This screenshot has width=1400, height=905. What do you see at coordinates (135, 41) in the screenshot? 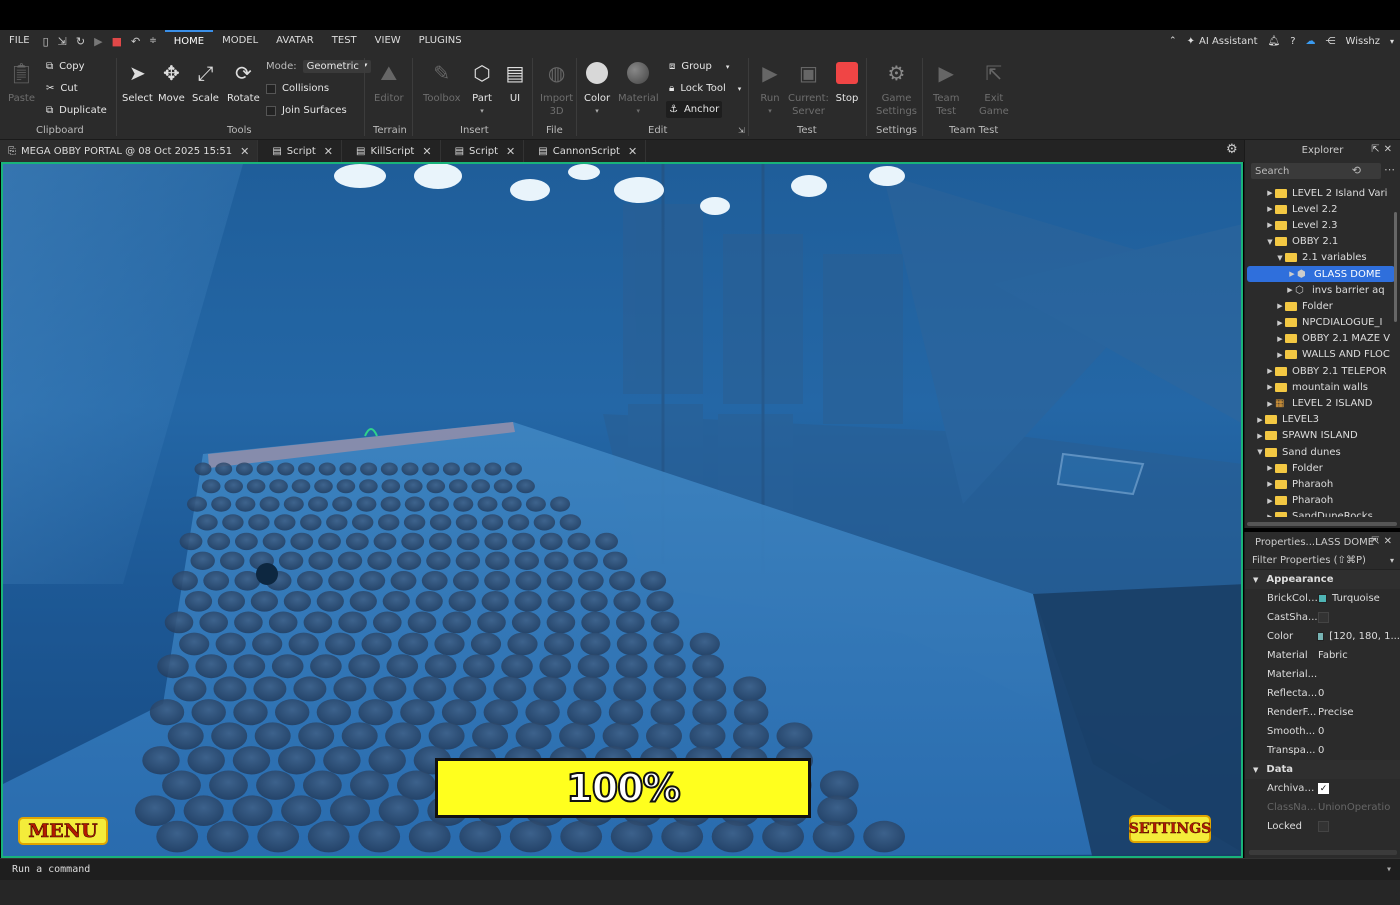
I see `undo-icon: ↶` at bounding box center [135, 41].